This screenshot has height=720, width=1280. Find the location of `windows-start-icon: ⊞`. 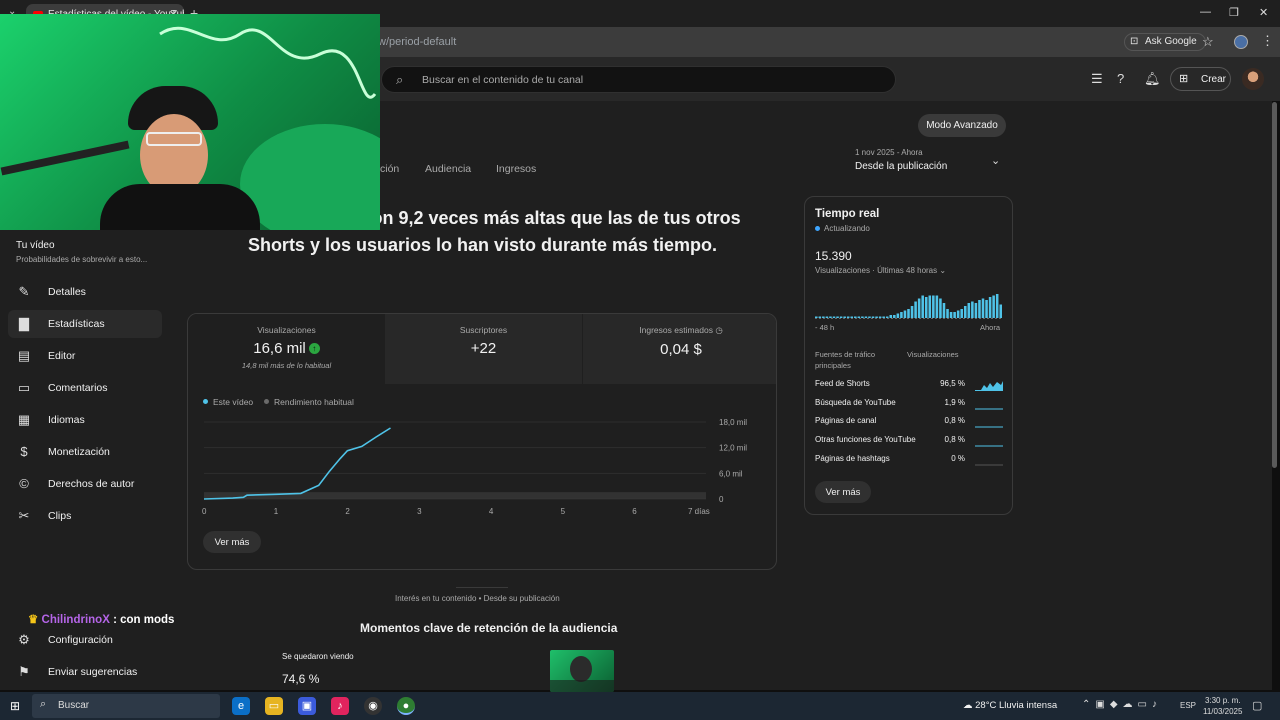

windows-start-icon: ⊞ is located at coordinates (15, 706).